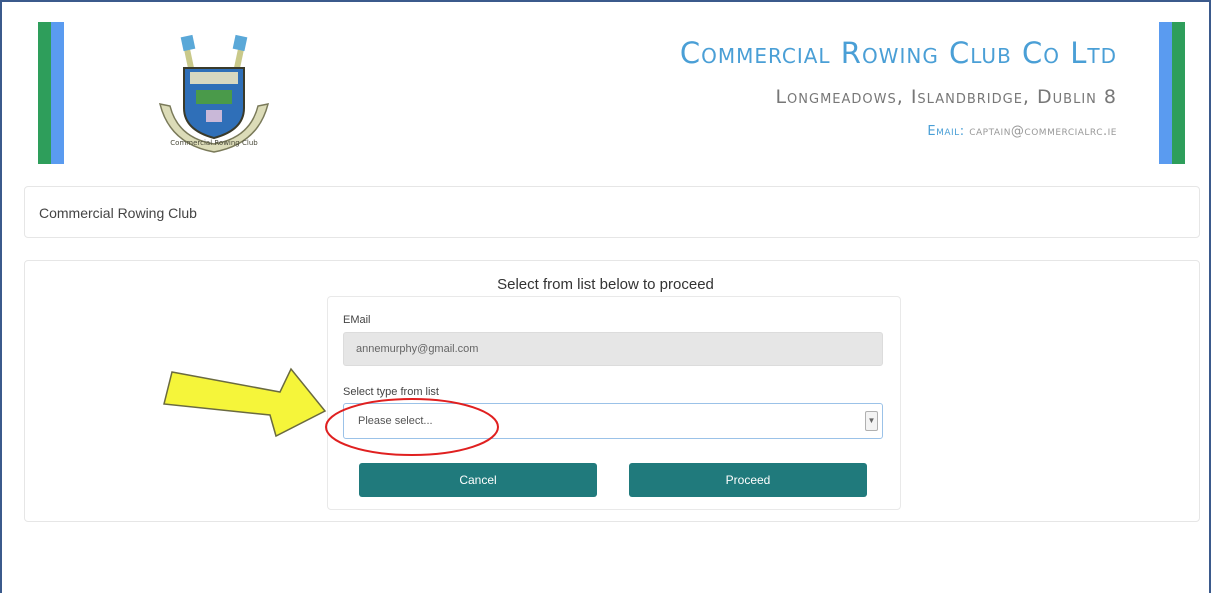  Describe the element at coordinates (391, 392) in the screenshot. I see `type-select-label: Select type from list` at that location.